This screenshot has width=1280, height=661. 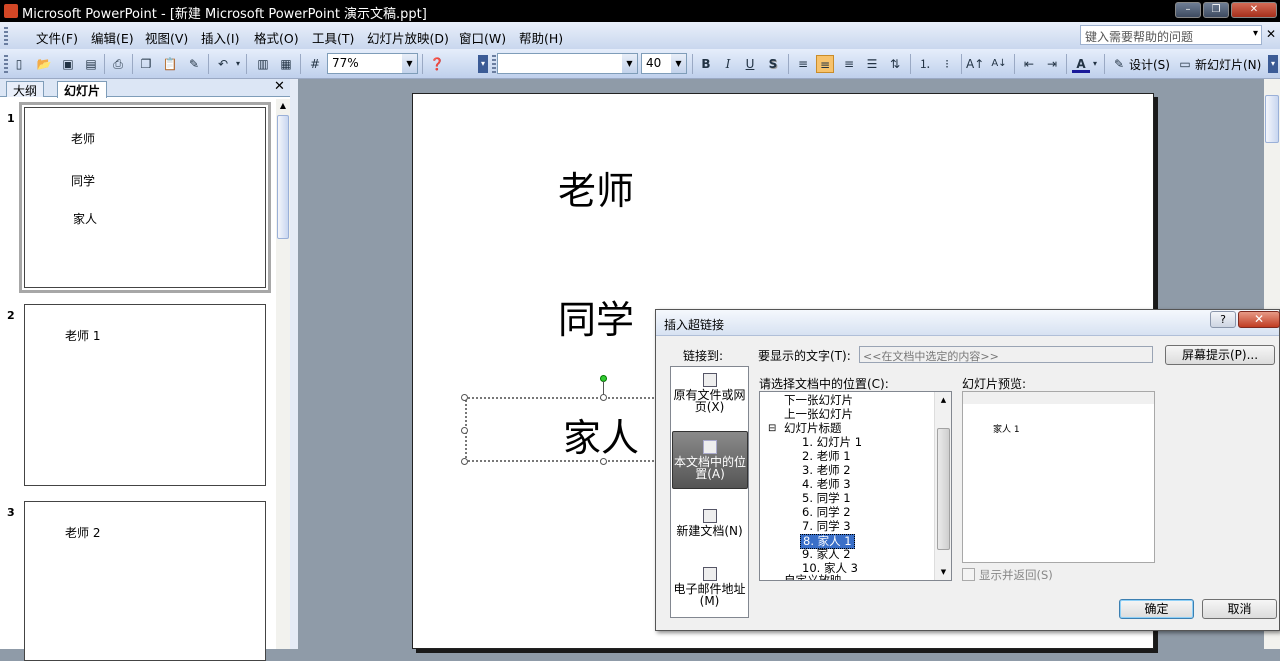 I want to click on link-email-address: 电子邮件地址(M), so click(x=709, y=587).